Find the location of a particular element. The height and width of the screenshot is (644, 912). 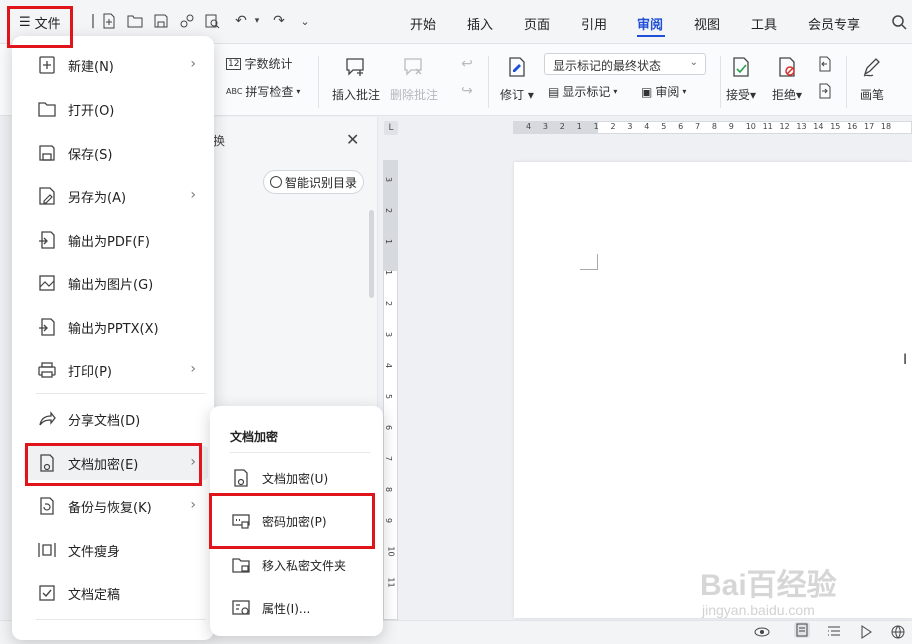

menu-item-save: 保存(S) is located at coordinates (116, 153).